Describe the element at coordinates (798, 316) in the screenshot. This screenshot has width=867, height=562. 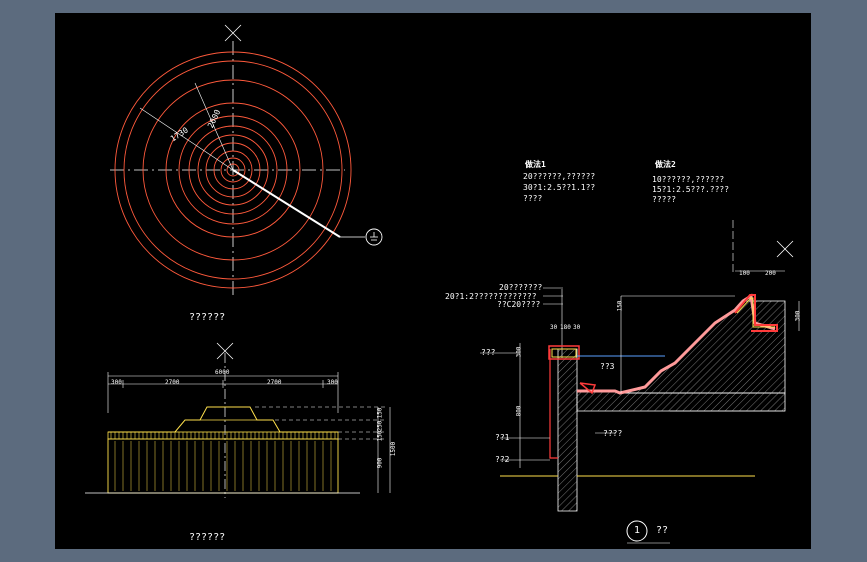
I see `section-right-dim-1: 300` at that location.